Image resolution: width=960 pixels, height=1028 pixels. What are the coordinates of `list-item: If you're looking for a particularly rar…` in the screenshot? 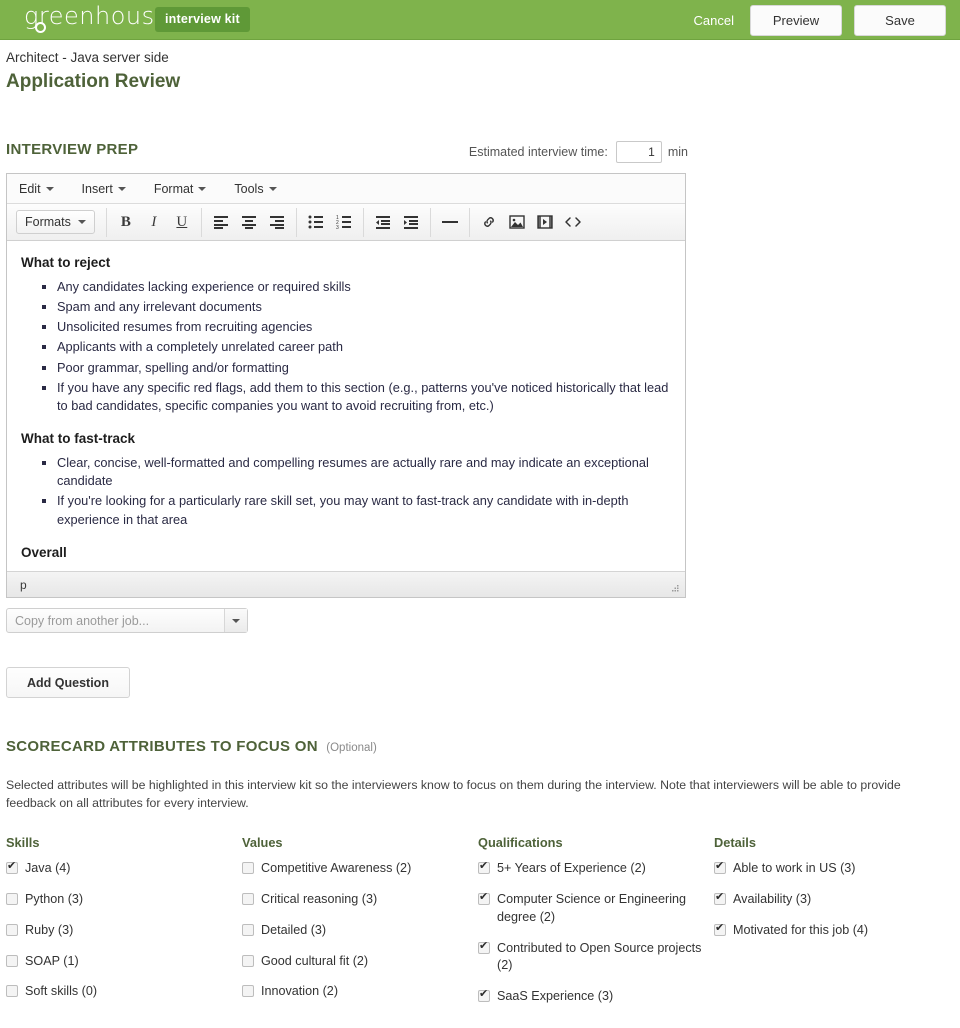 It's located at (363, 510).